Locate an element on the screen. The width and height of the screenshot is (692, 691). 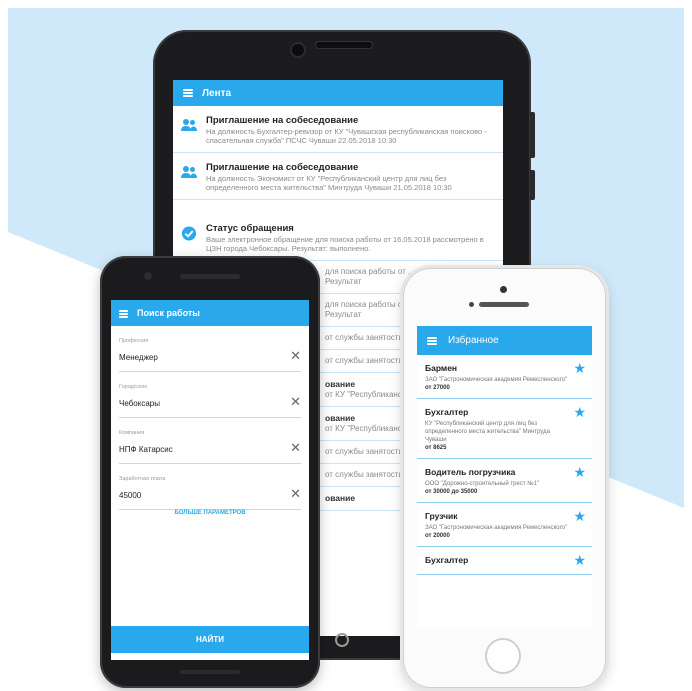
field-label: Компания is located at coordinates (132, 433).